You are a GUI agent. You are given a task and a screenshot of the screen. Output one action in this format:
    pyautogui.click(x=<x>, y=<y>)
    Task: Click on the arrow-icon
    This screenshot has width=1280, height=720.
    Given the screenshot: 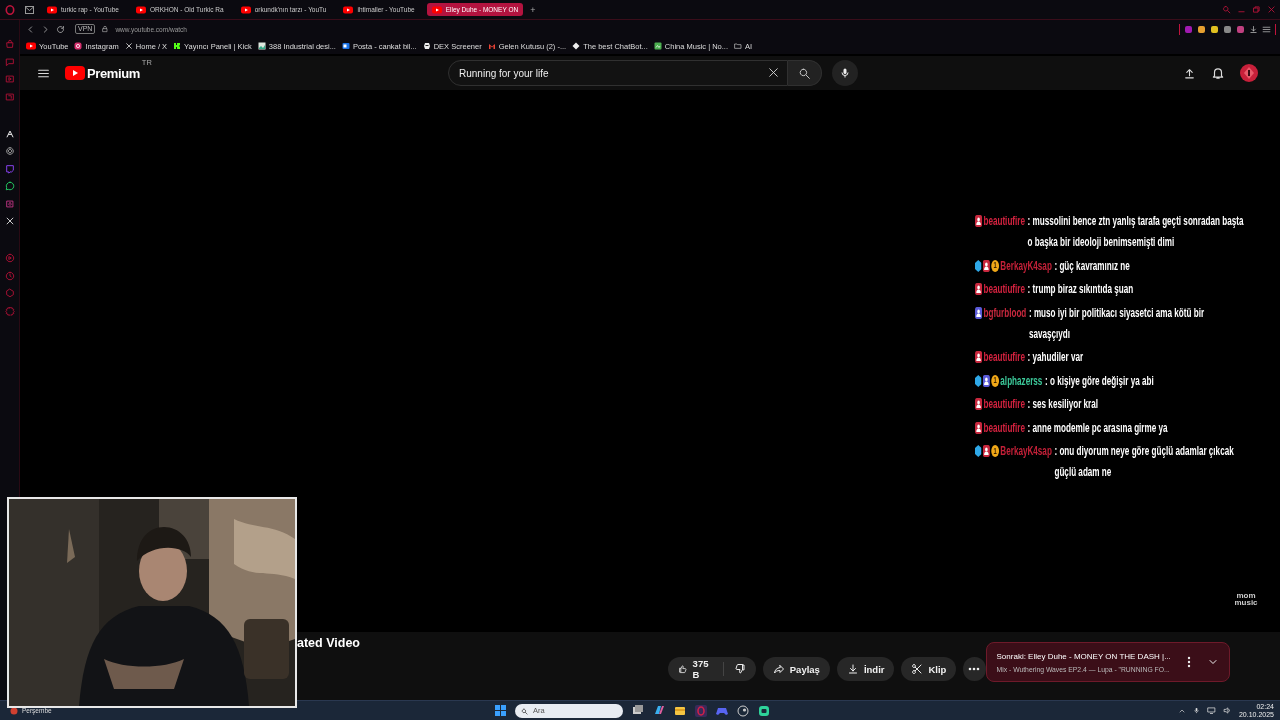 What is the action you would take?
    pyautogui.click(x=9, y=133)
    